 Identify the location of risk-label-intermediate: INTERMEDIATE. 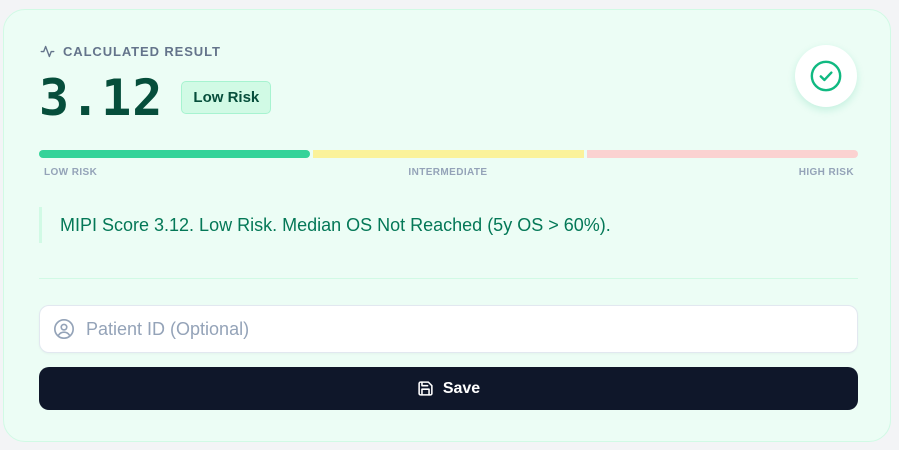
(448, 172).